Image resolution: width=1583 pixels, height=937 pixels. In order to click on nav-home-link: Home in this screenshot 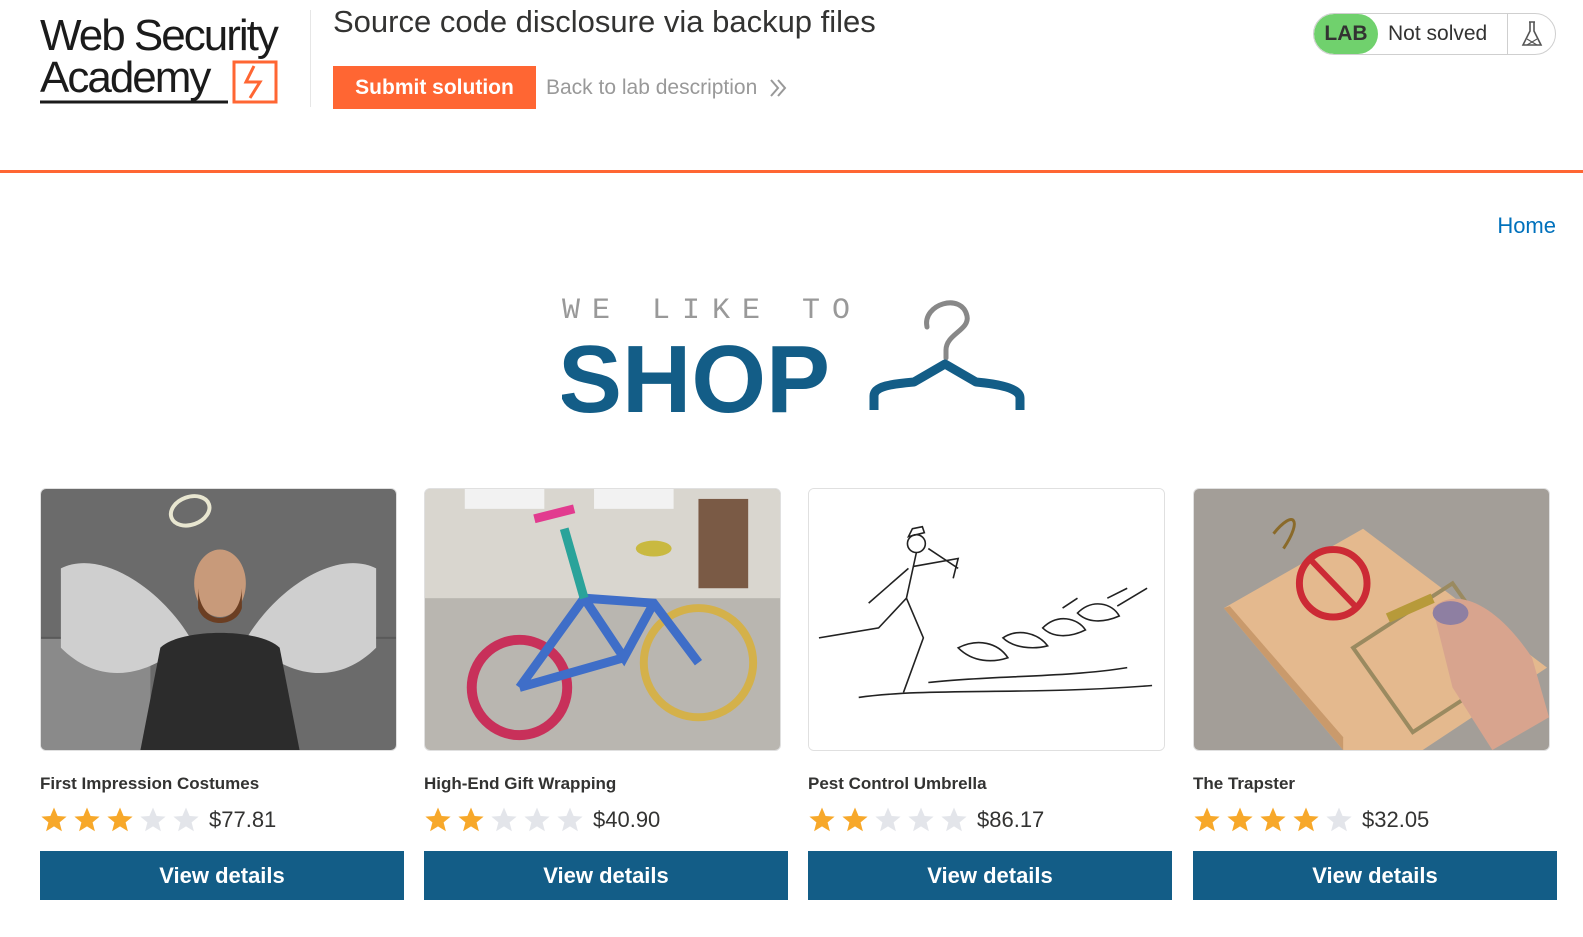, I will do `click(1526, 226)`.